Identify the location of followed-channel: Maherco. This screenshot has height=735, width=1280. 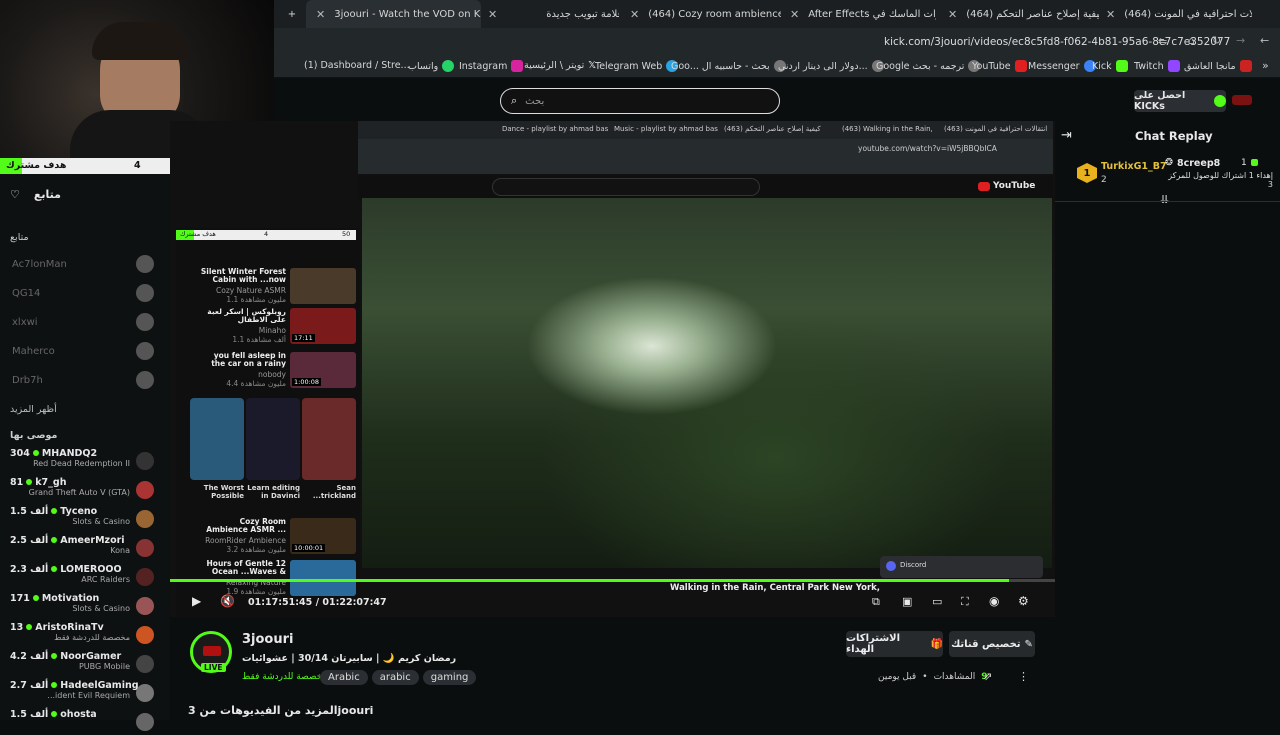
(85, 351).